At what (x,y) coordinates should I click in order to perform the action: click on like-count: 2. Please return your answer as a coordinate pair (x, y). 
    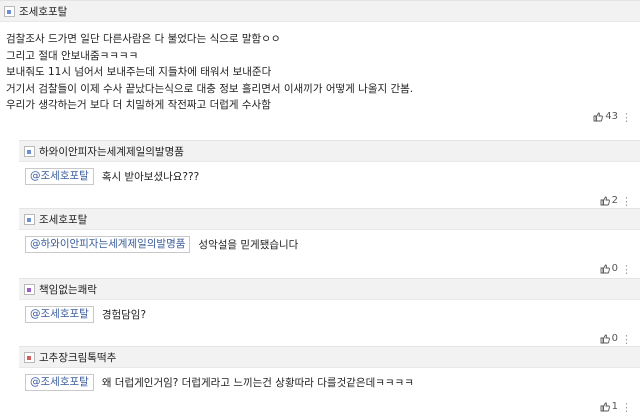
    Looking at the image, I should click on (614, 200).